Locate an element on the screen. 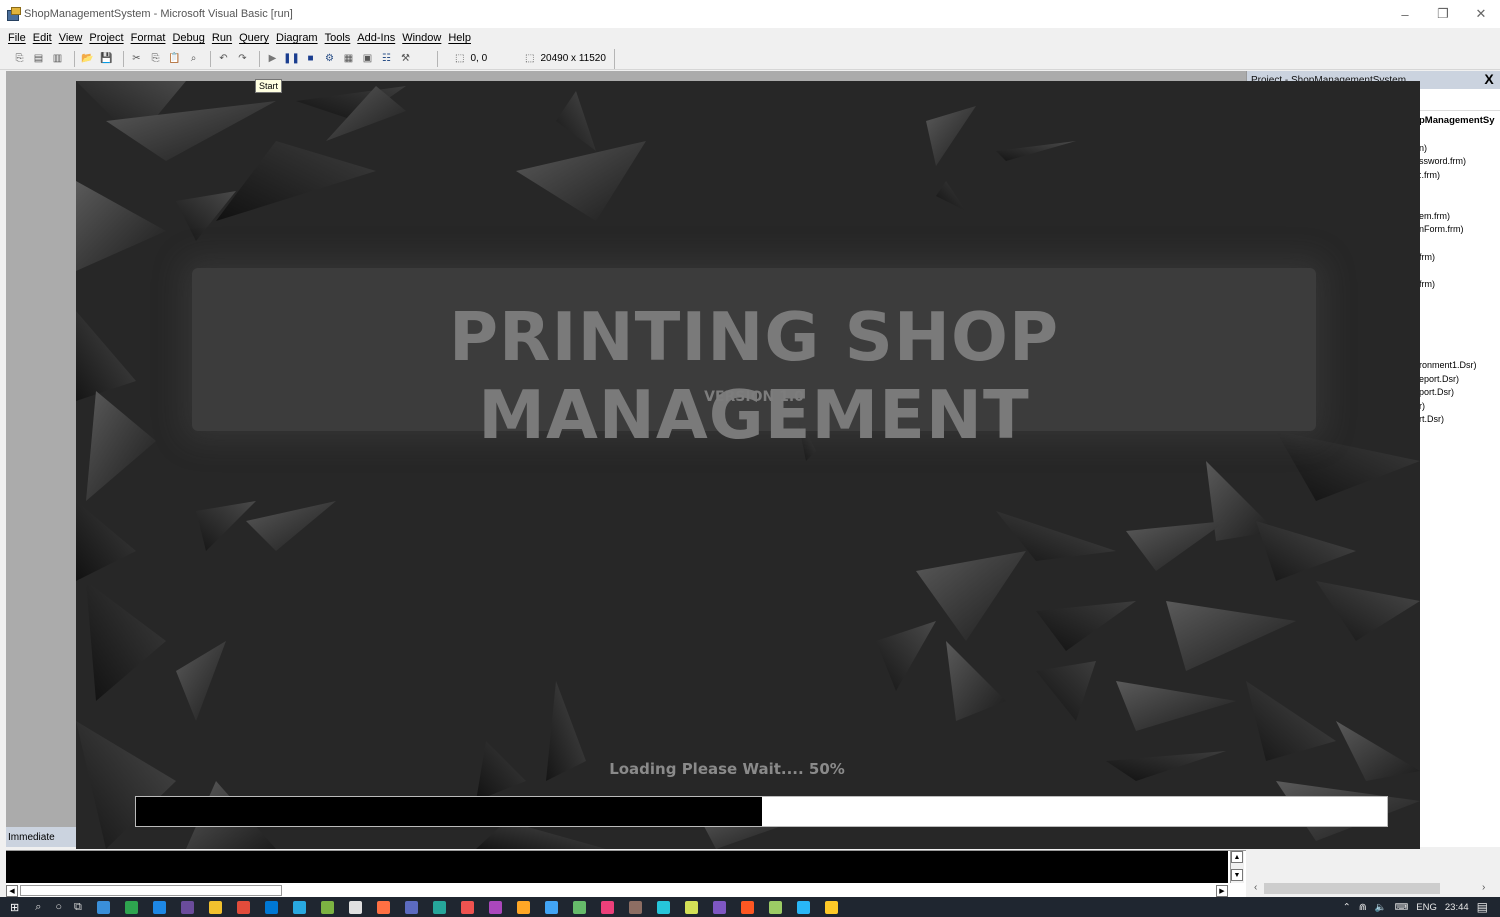 This screenshot has width=1500, height=917. menu-help: Help is located at coordinates (459, 38).